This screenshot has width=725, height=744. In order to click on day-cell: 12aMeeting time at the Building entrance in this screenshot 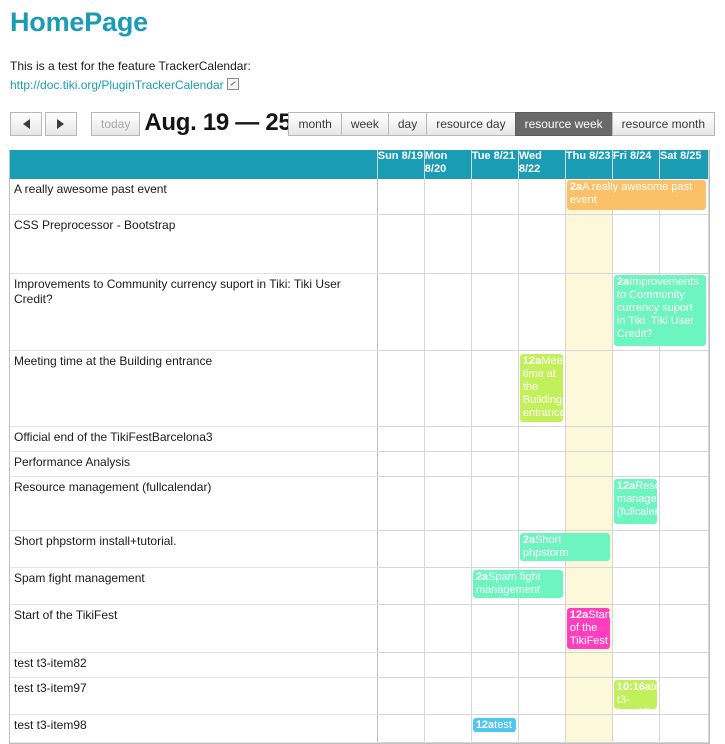, I will do `click(541, 388)`.